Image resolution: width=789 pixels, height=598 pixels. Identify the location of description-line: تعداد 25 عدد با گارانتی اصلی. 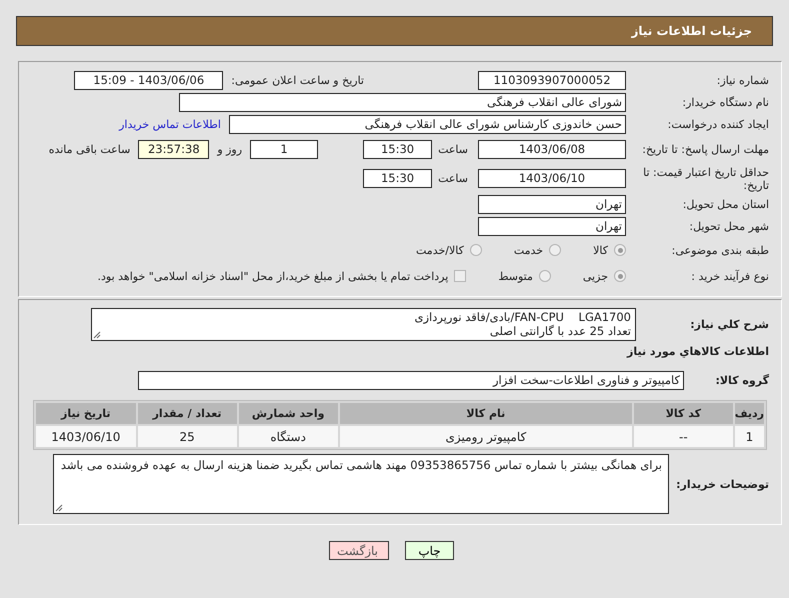
(559, 331).